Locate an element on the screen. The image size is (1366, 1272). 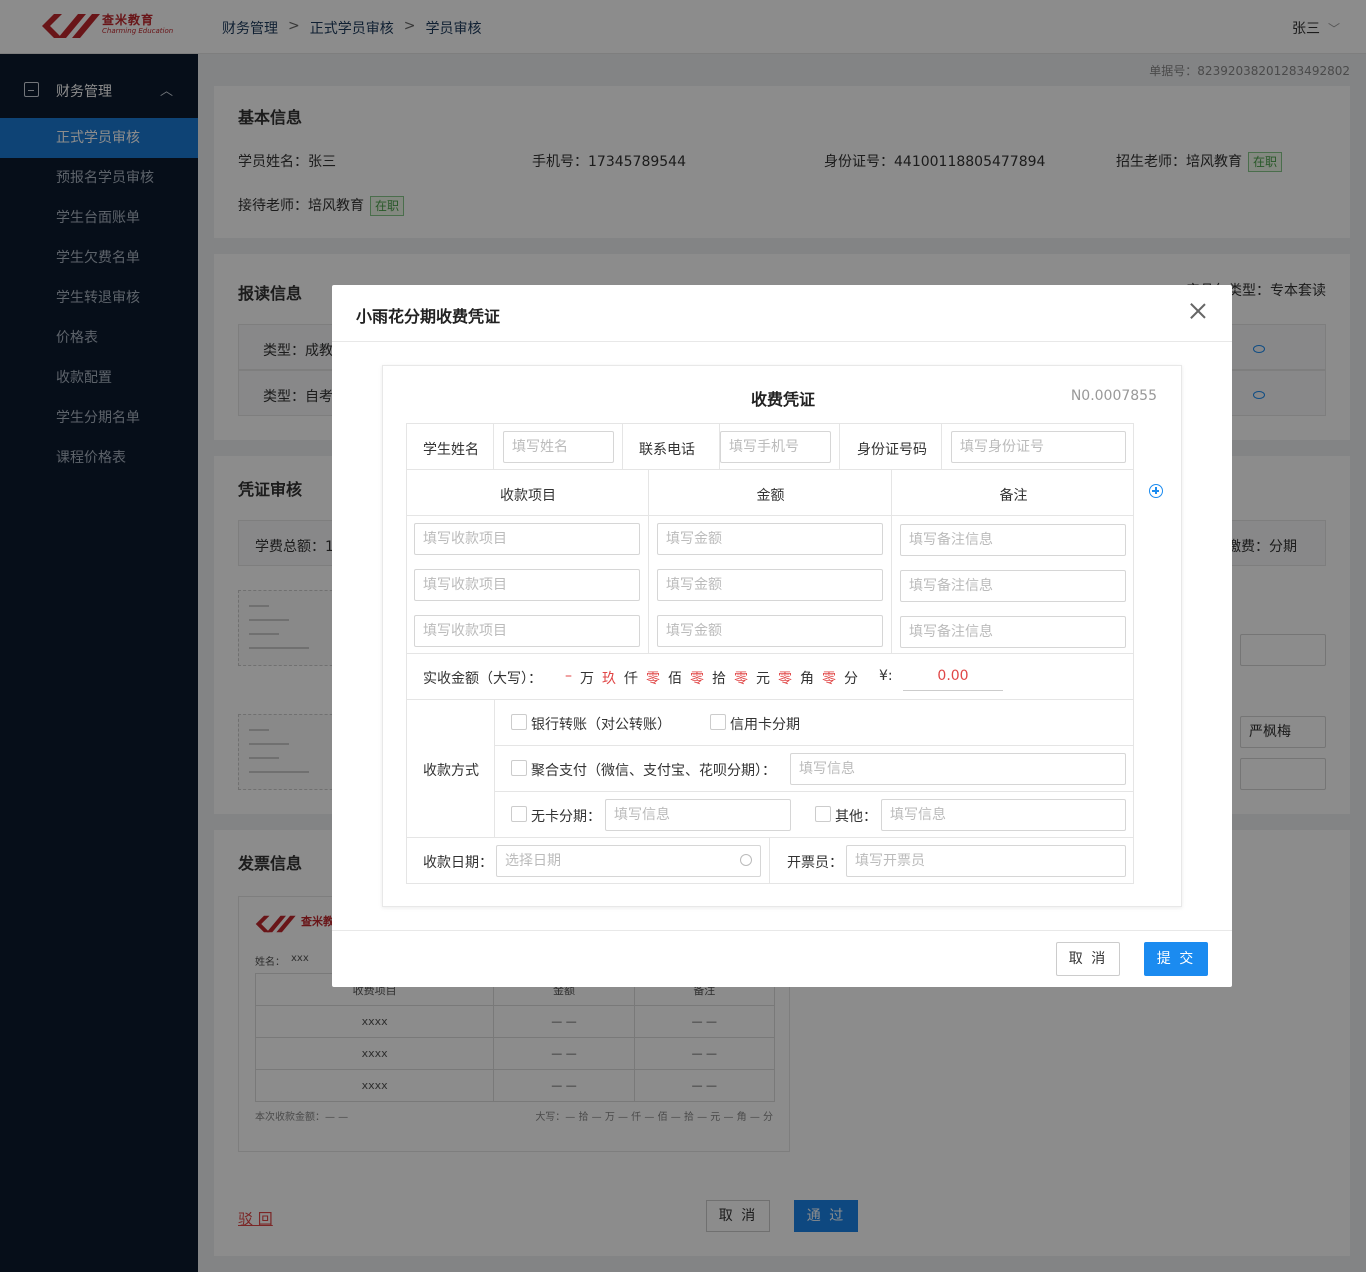
pay-method-label: 收款方式 is located at coordinates (451, 771).